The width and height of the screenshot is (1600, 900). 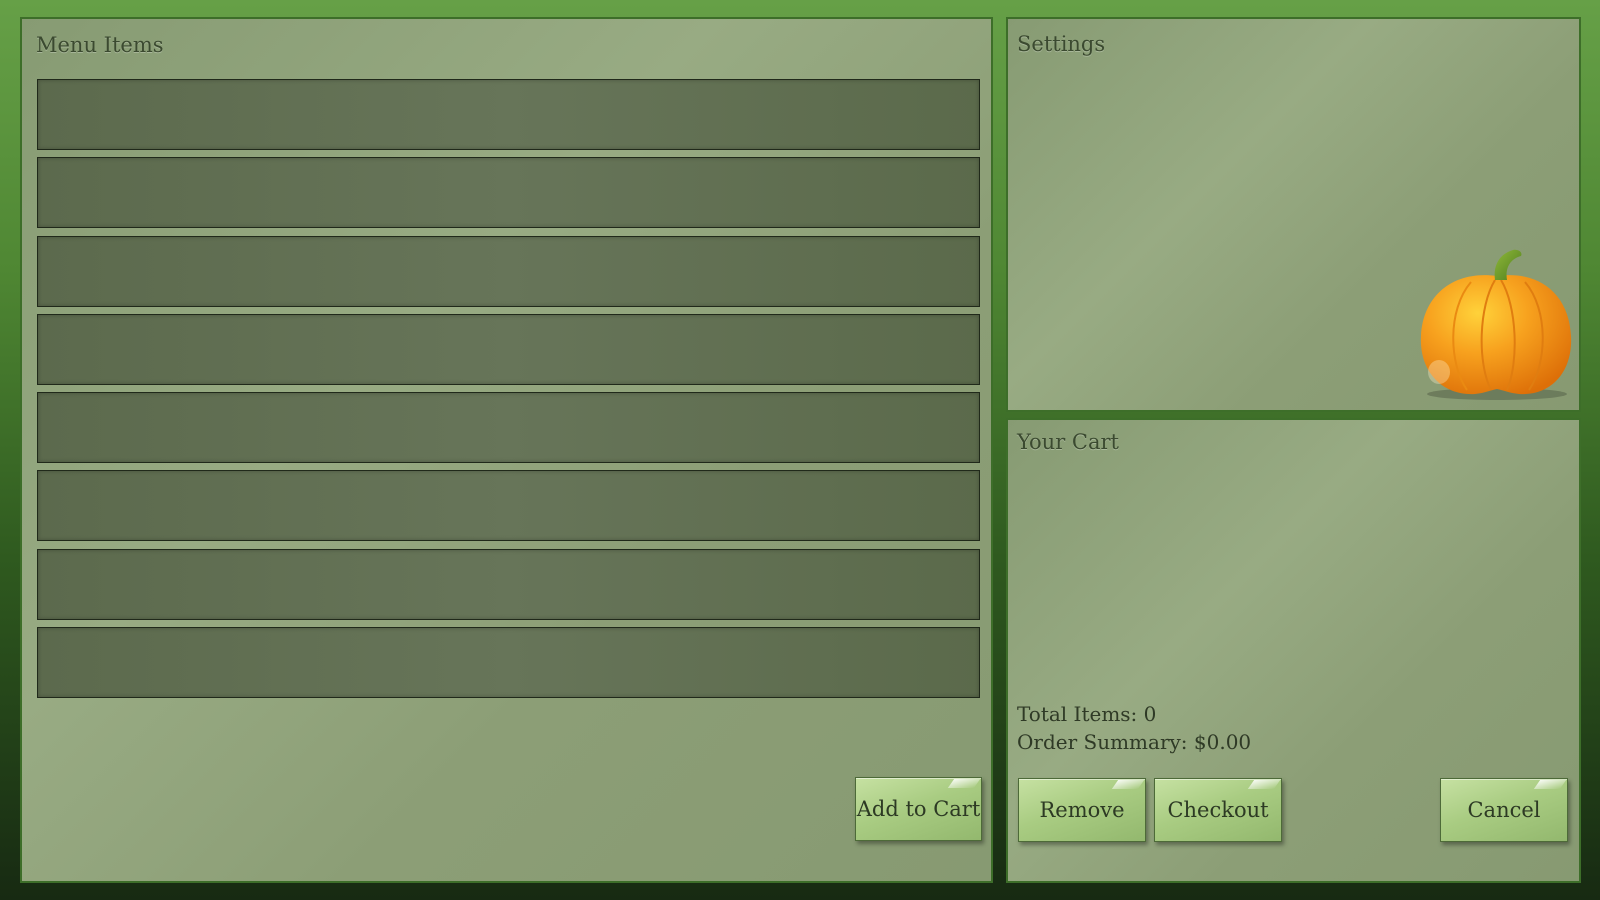 I want to click on pumpkin-icon, so click(x=1496, y=324).